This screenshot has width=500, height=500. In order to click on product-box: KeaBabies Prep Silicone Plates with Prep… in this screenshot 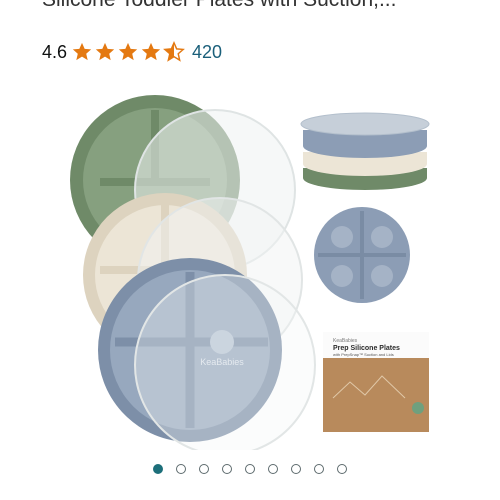, I will do `click(376, 382)`.